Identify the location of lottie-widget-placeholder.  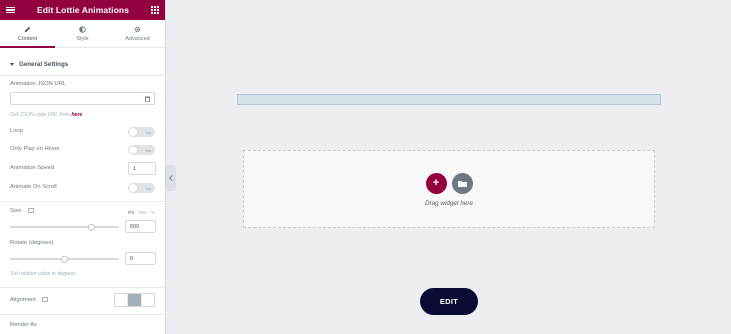
(449, 99).